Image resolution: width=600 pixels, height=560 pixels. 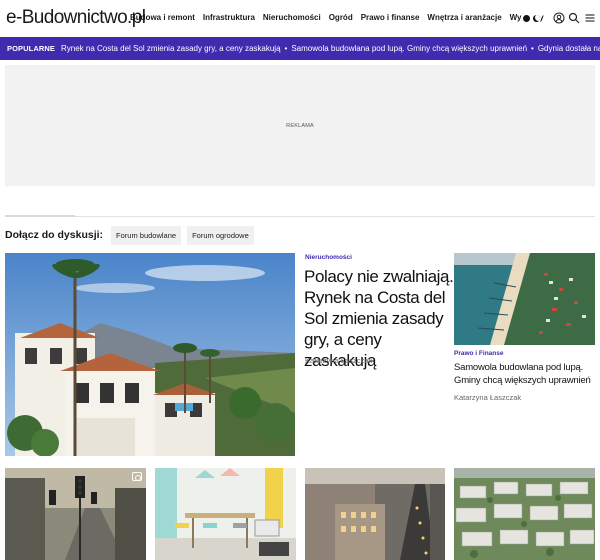 I want to click on article-image-city-night, so click(x=375, y=514).